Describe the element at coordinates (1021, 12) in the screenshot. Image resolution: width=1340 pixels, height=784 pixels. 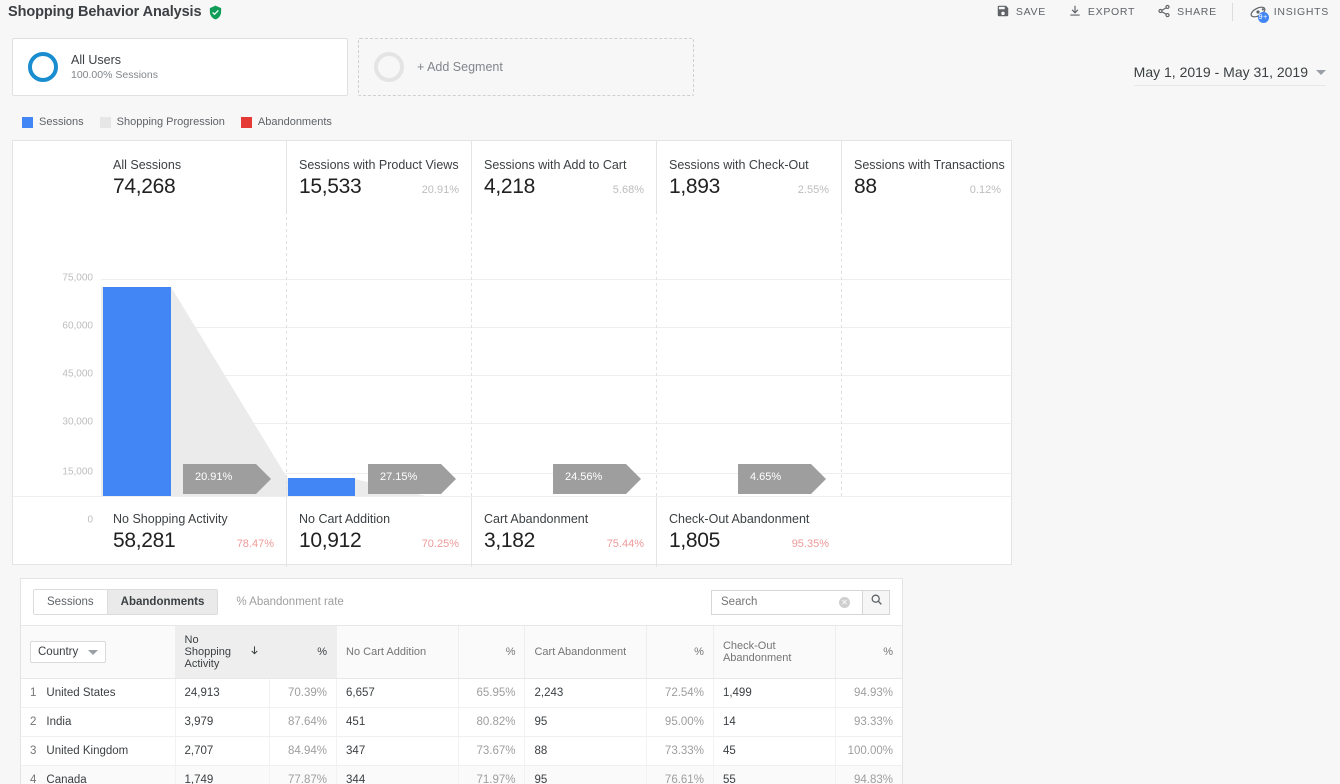
I see `save-button: SAVE` at that location.